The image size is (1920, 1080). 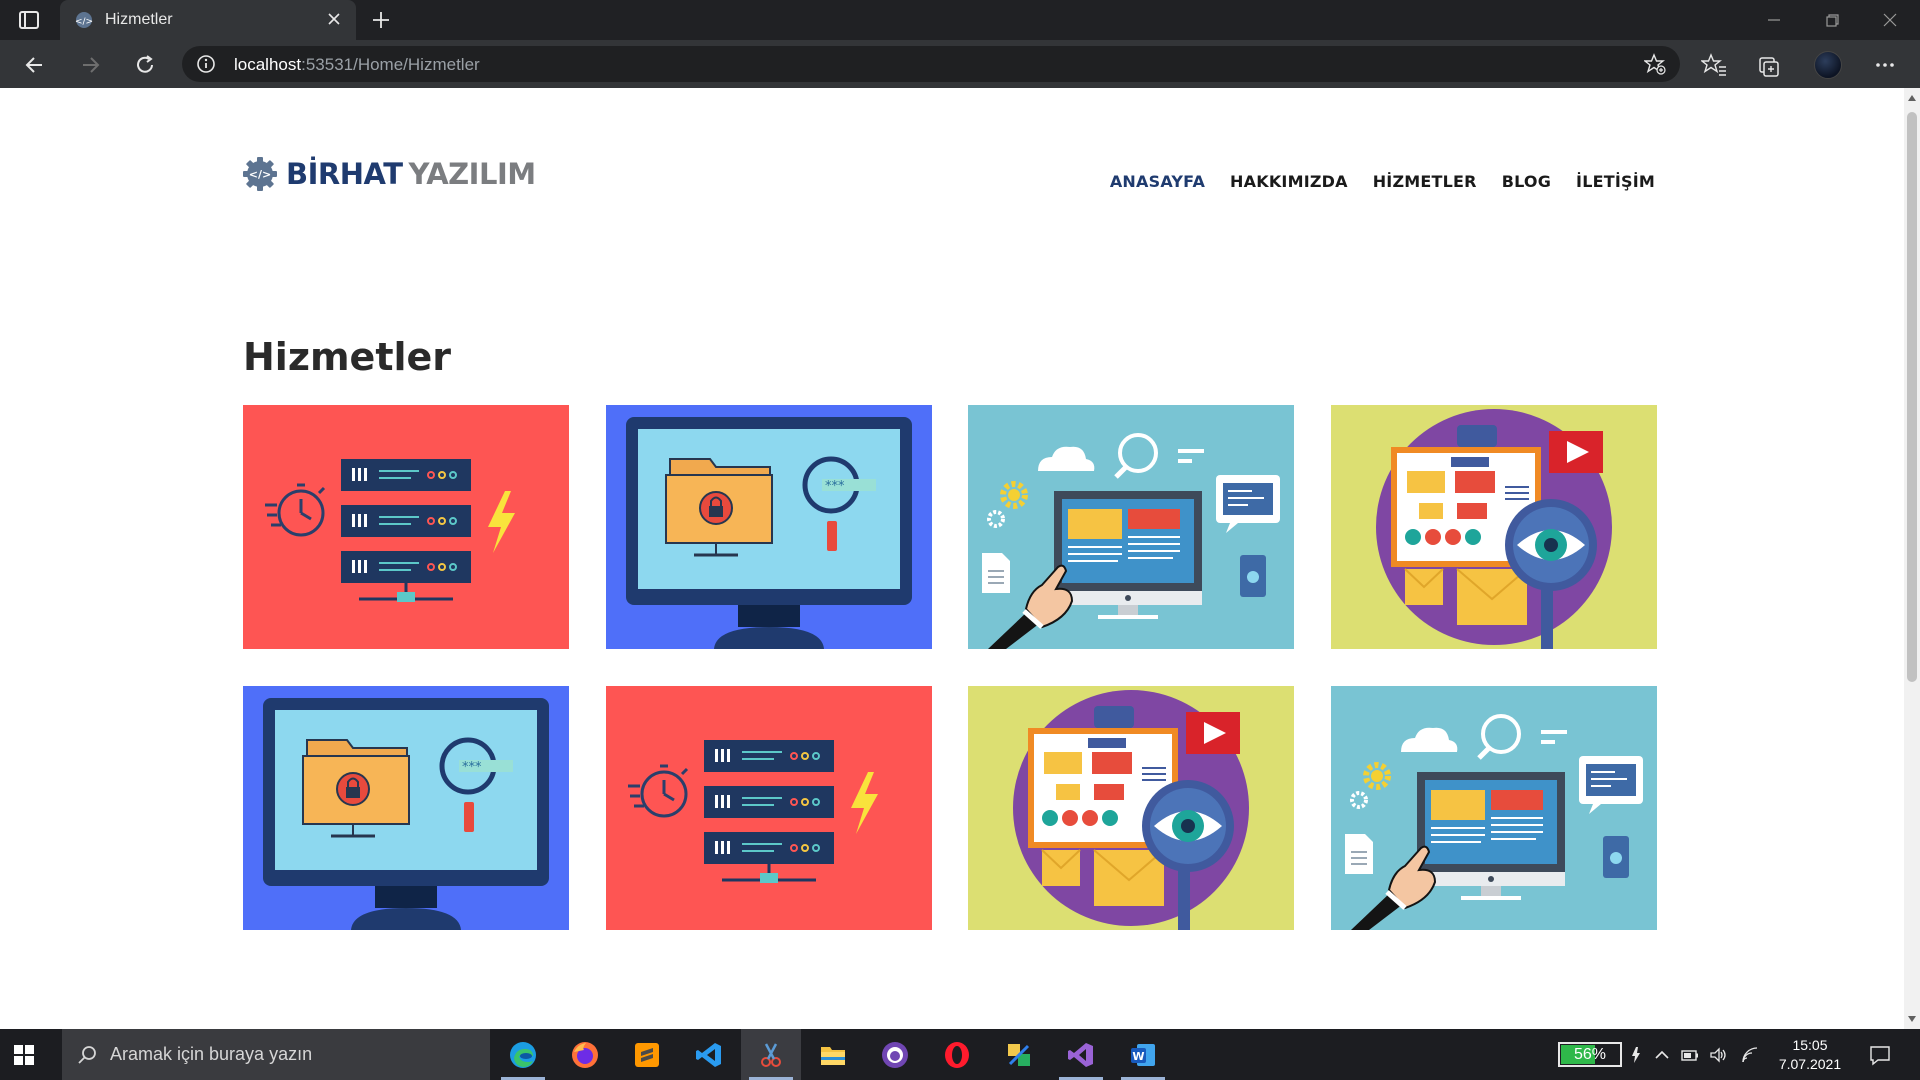 What do you see at coordinates (1885, 65) in the screenshot?
I see `more-options-icon` at bounding box center [1885, 65].